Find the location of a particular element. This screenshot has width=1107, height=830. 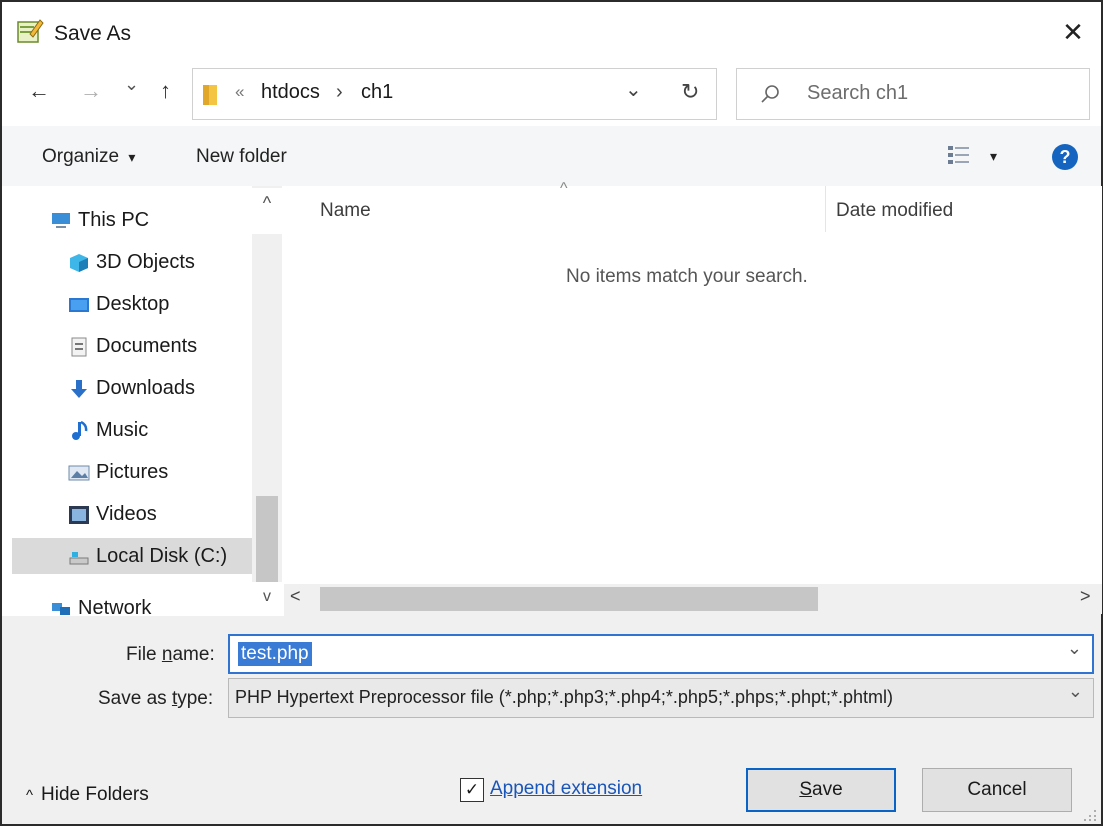

tree-item-network: Network is located at coordinates (100, 603).